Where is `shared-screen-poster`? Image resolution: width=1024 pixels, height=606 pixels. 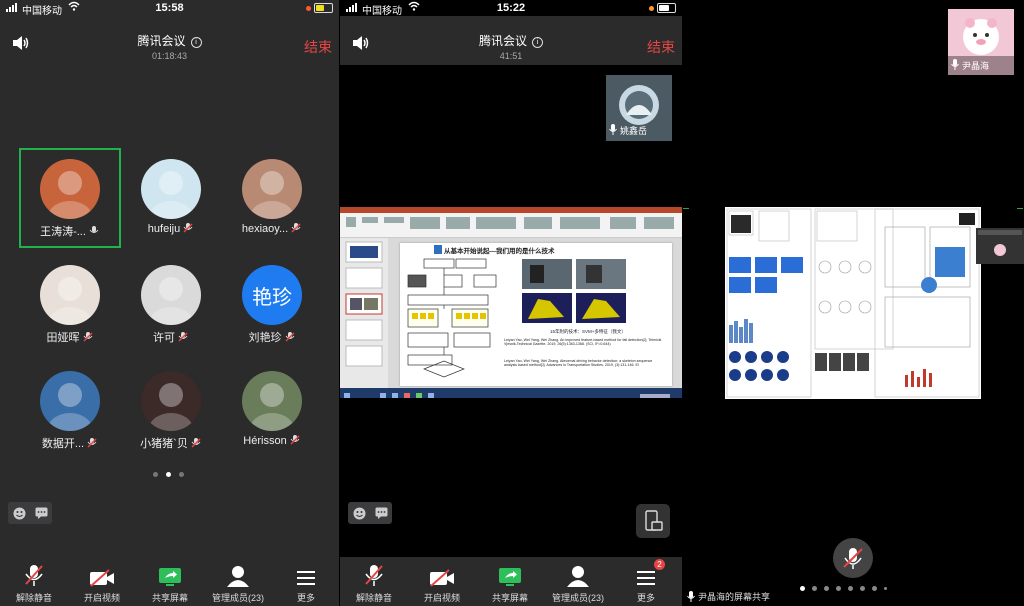 shared-screen-poster is located at coordinates (853, 303).